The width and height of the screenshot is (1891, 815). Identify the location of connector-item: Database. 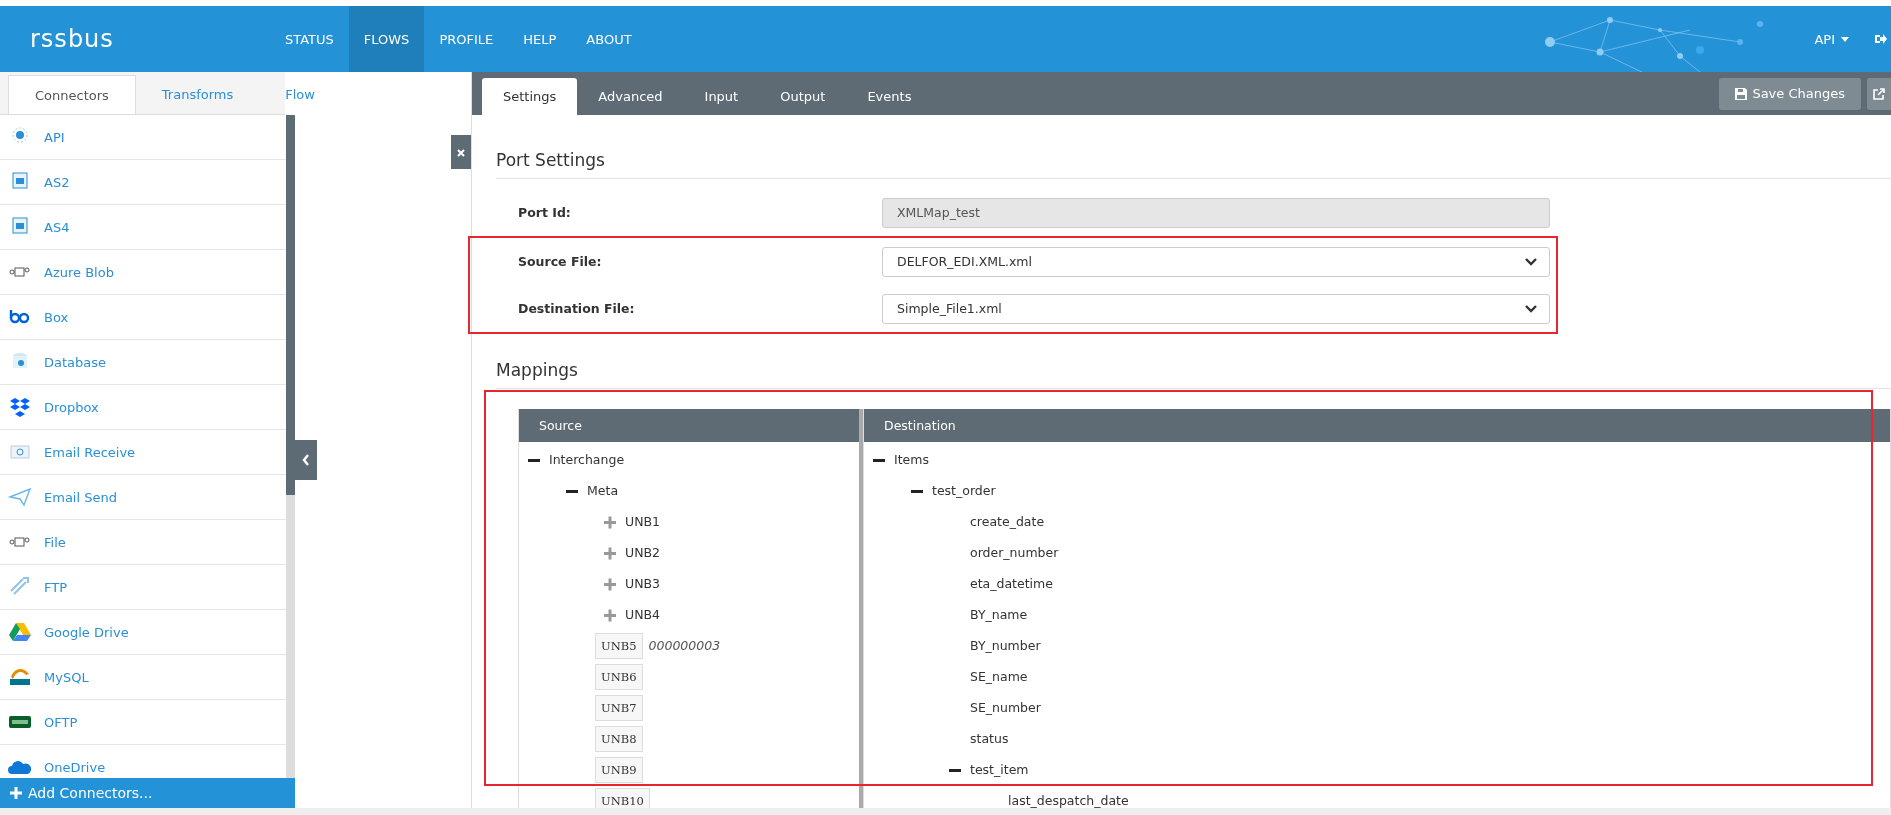
(75, 362).